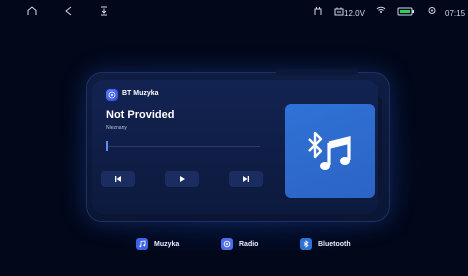 The image size is (468, 276). Describe the element at coordinates (334, 244) in the screenshot. I see `nav-label-bluetooth: Bluetooth` at that location.